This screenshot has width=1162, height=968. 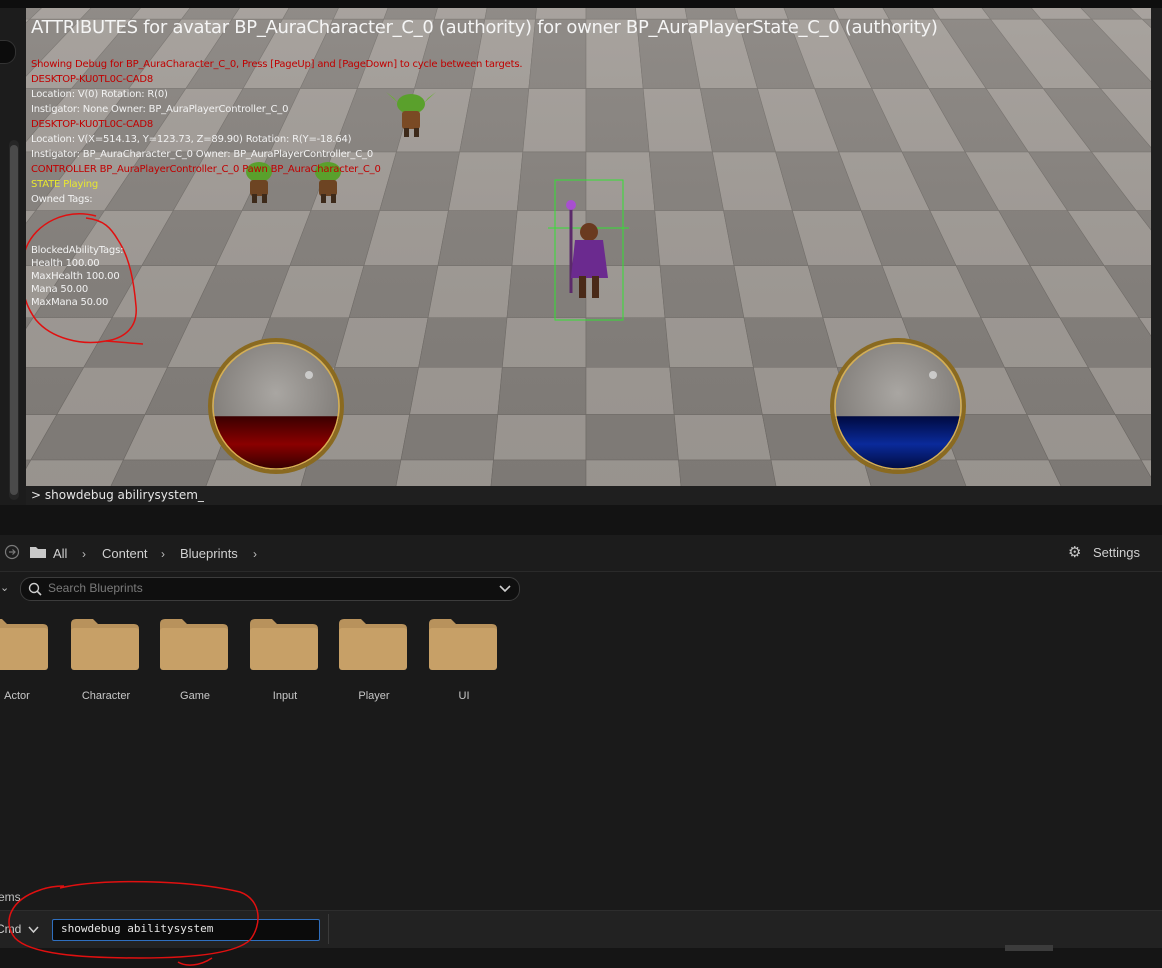 What do you see at coordinates (35, 589) in the screenshot?
I see `search-icon` at bounding box center [35, 589].